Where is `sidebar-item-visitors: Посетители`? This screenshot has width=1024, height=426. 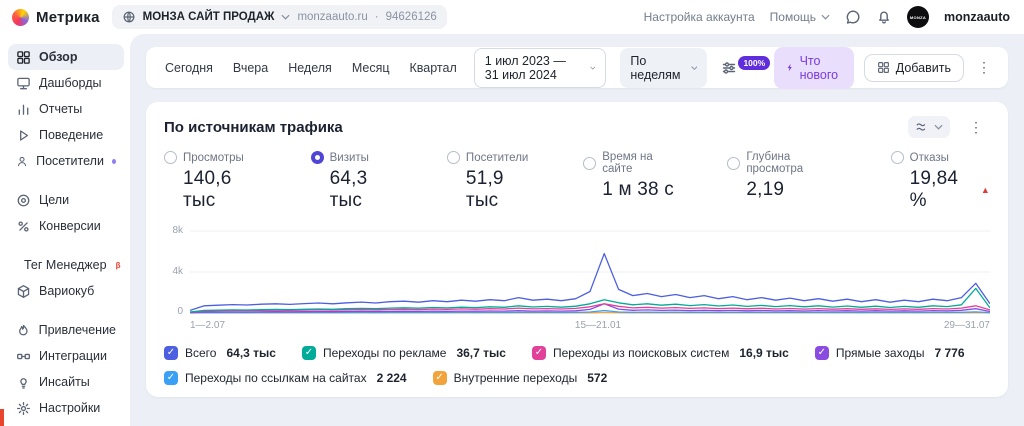 sidebar-item-visitors: Посетители is located at coordinates (66, 161).